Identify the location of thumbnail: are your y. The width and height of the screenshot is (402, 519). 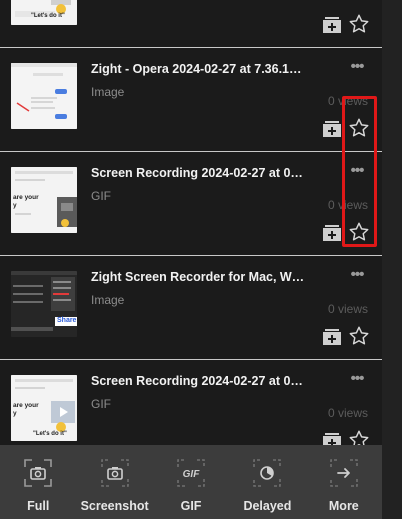
(44, 200).